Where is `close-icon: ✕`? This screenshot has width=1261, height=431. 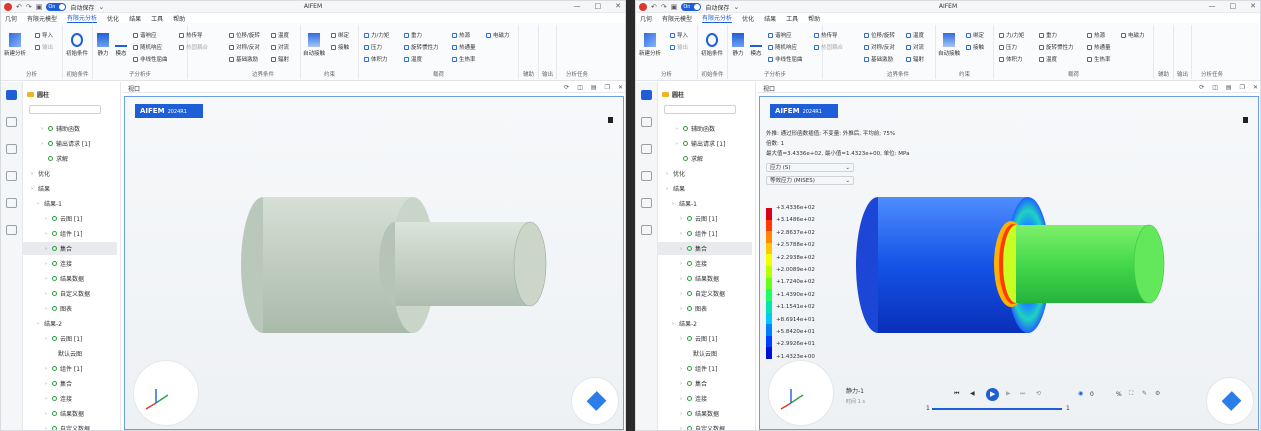
close-icon: ✕ is located at coordinates (1253, 6).